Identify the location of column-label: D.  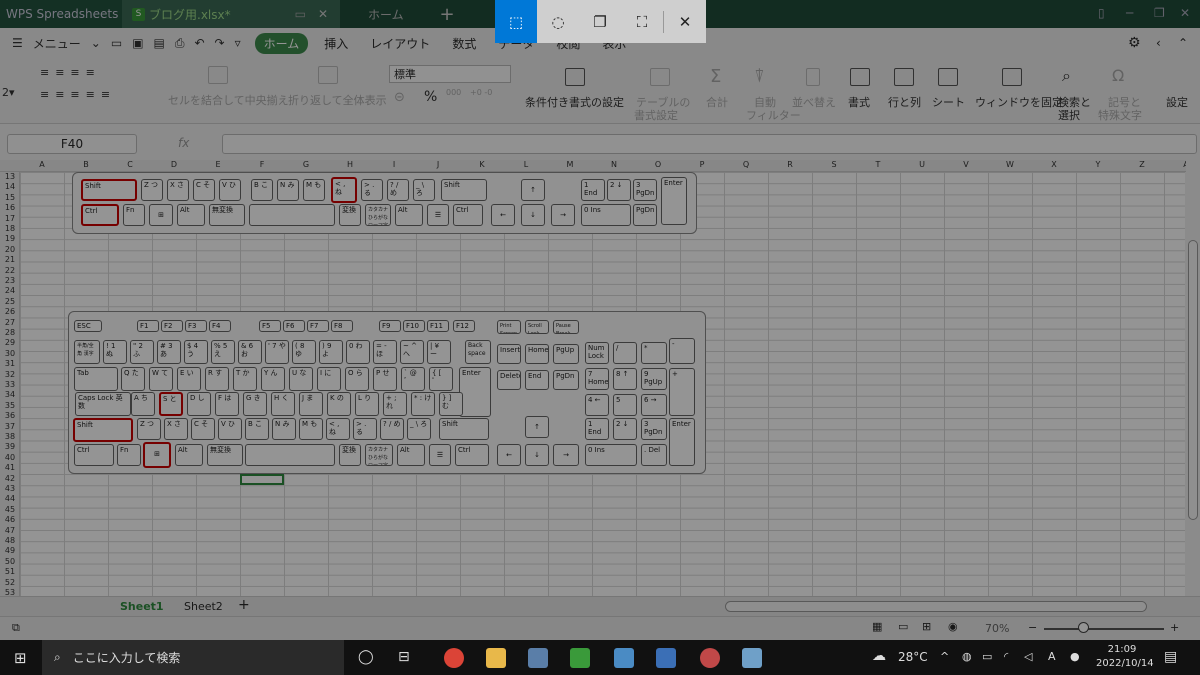
(174, 164).